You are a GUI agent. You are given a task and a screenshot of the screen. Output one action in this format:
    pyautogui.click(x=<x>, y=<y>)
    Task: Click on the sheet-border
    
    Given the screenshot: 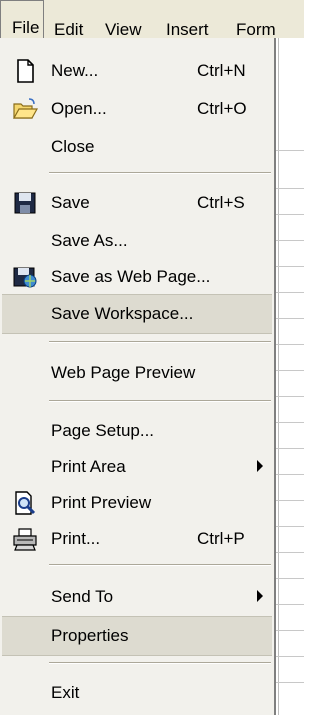 What is the action you would take?
    pyautogui.click(x=278, y=376)
    